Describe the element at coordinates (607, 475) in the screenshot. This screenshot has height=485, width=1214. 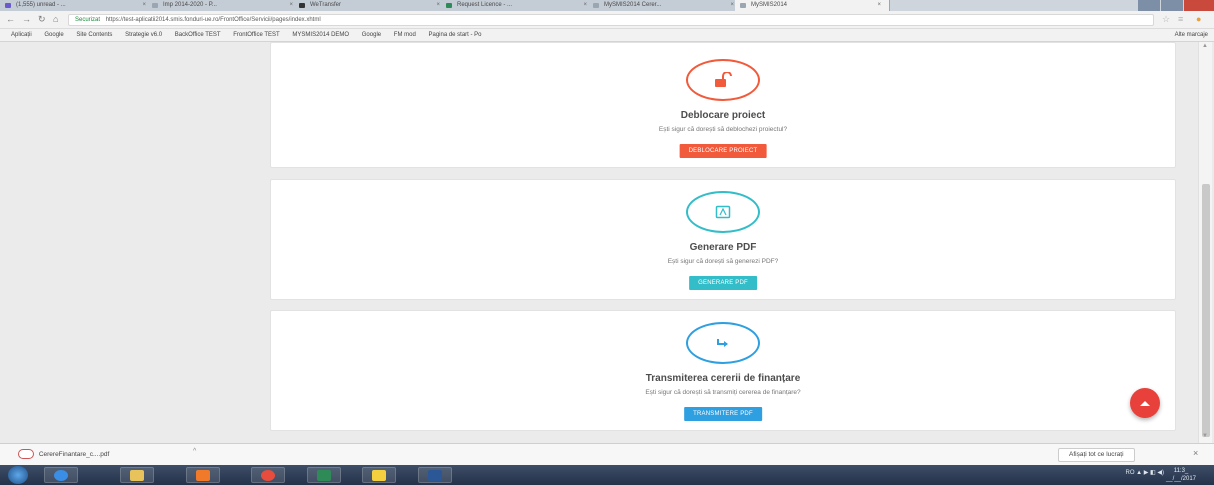
I see `windows-taskbar: RO ▲ ▶ ◧ ◀) 11:3_ __/__/2017` at that location.